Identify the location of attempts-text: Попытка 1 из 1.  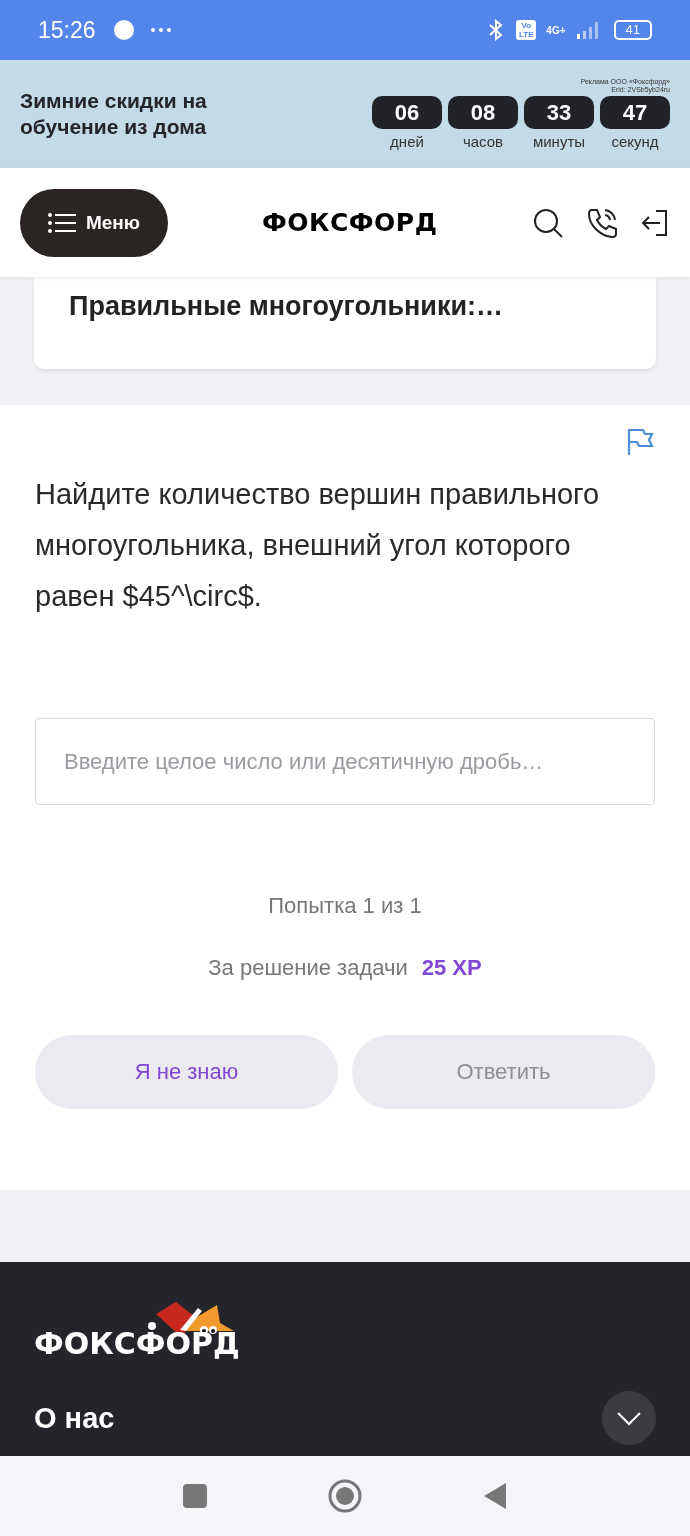
(345, 906).